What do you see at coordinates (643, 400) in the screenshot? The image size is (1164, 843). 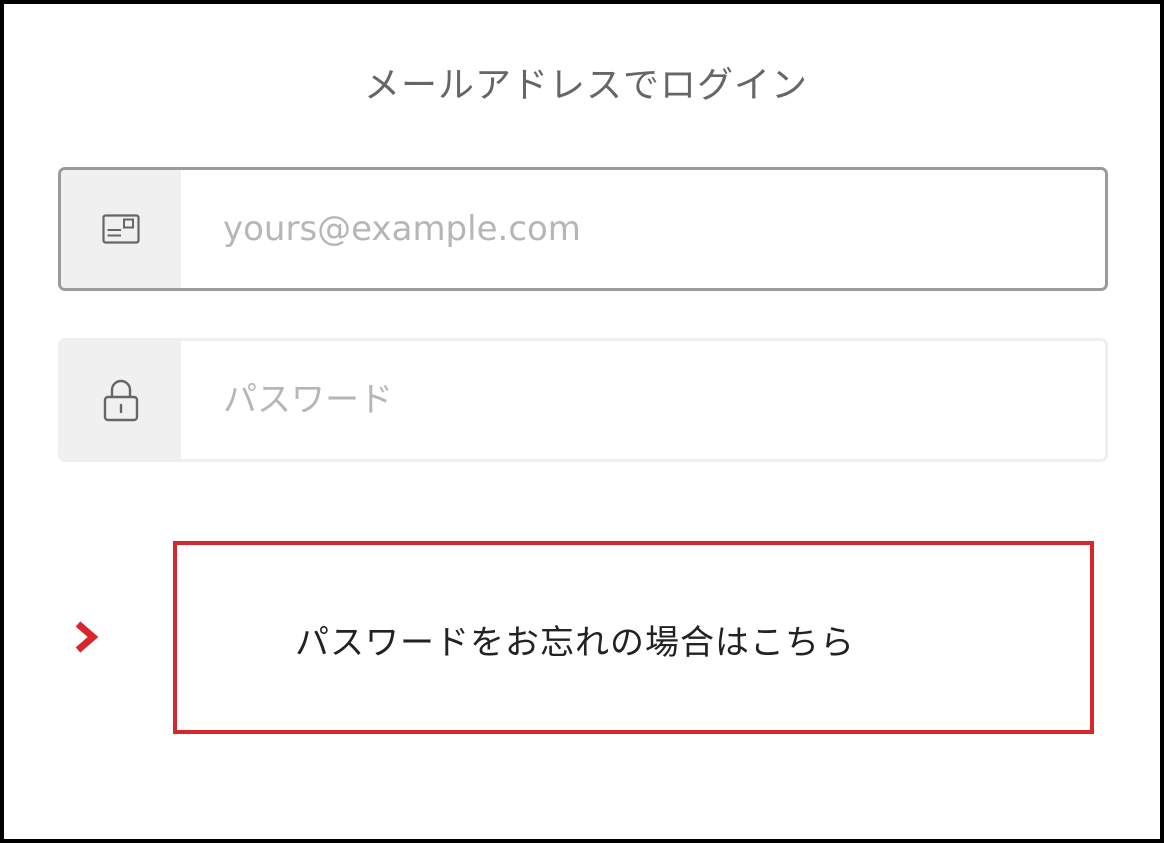 I see `password-input` at bounding box center [643, 400].